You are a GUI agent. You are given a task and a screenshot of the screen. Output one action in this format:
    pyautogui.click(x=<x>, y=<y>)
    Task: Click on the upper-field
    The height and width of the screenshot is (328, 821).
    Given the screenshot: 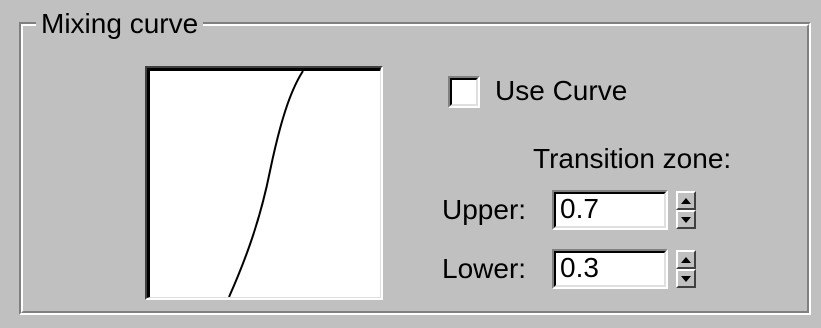 What is the action you would take?
    pyautogui.click(x=610, y=210)
    